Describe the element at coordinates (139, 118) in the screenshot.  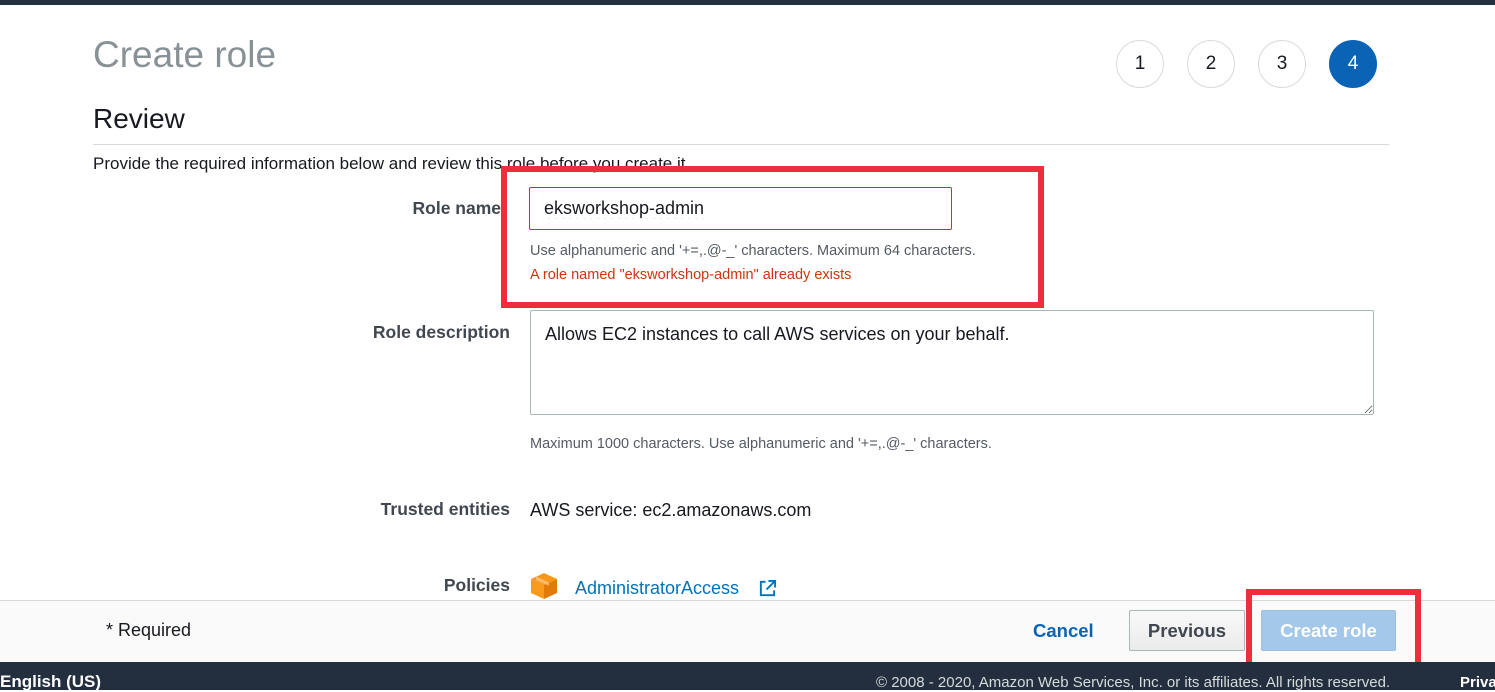
I see `section-title: Review` at that location.